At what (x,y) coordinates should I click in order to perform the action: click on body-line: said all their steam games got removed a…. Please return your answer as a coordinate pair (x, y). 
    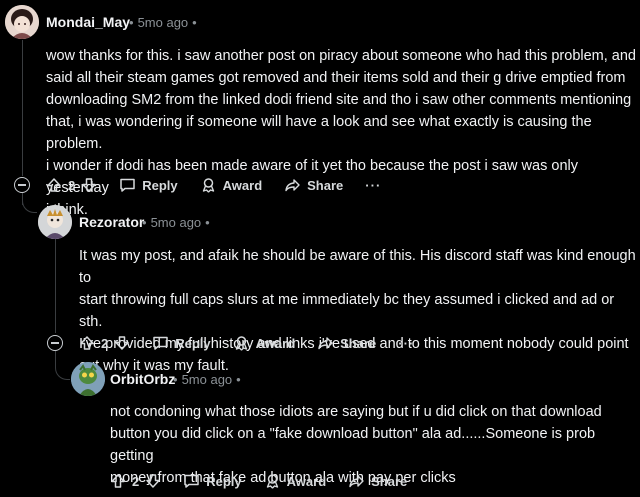
    Looking at the image, I should click on (336, 78).